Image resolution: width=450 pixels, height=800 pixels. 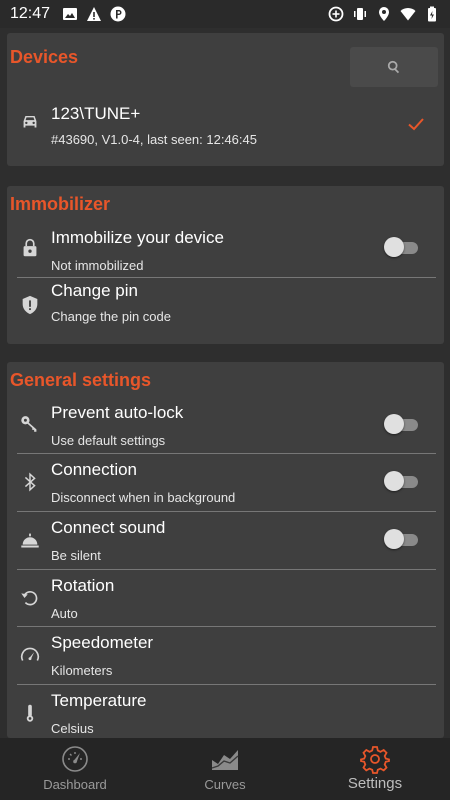 I want to click on image-icon, so click(x=70, y=14).